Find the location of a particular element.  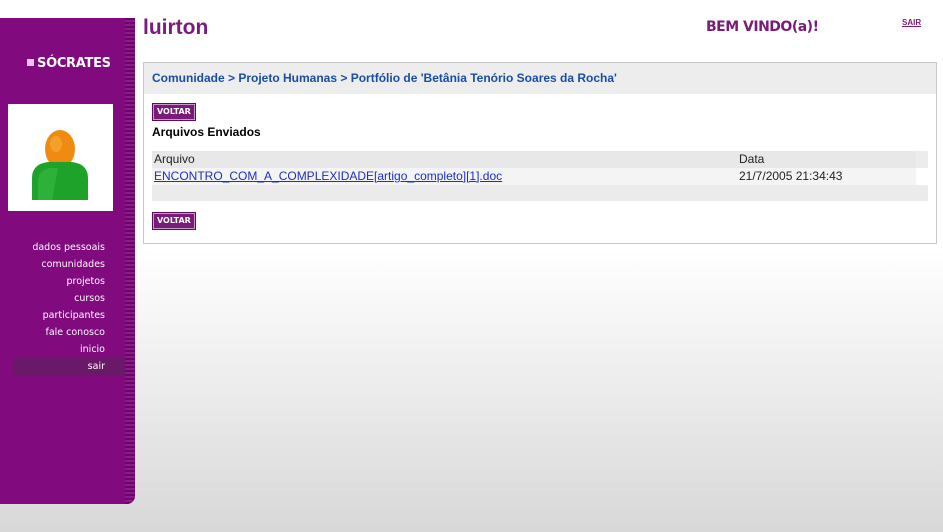

sidebar-item-sair: sair is located at coordinates (69, 366).